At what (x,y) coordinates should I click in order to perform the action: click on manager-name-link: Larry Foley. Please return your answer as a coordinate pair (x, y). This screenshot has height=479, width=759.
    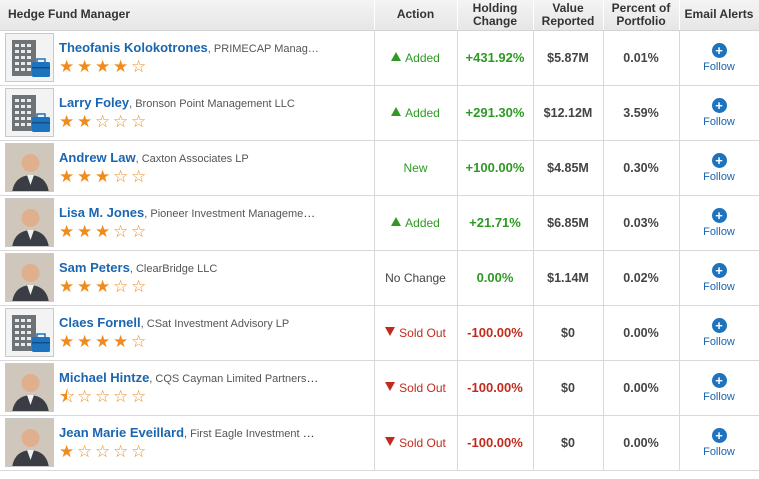
    Looking at the image, I should click on (94, 102).